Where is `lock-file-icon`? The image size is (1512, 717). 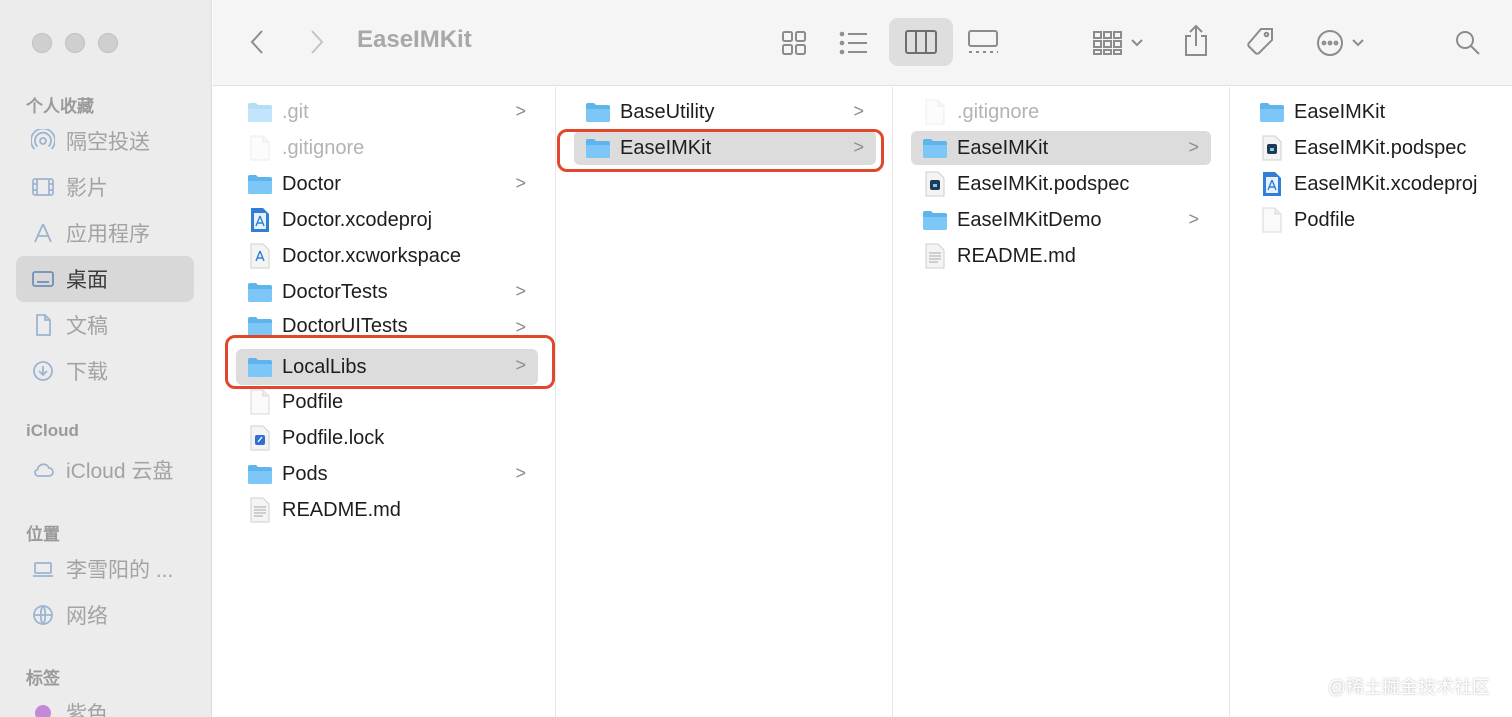 lock-file-icon is located at coordinates (260, 438).